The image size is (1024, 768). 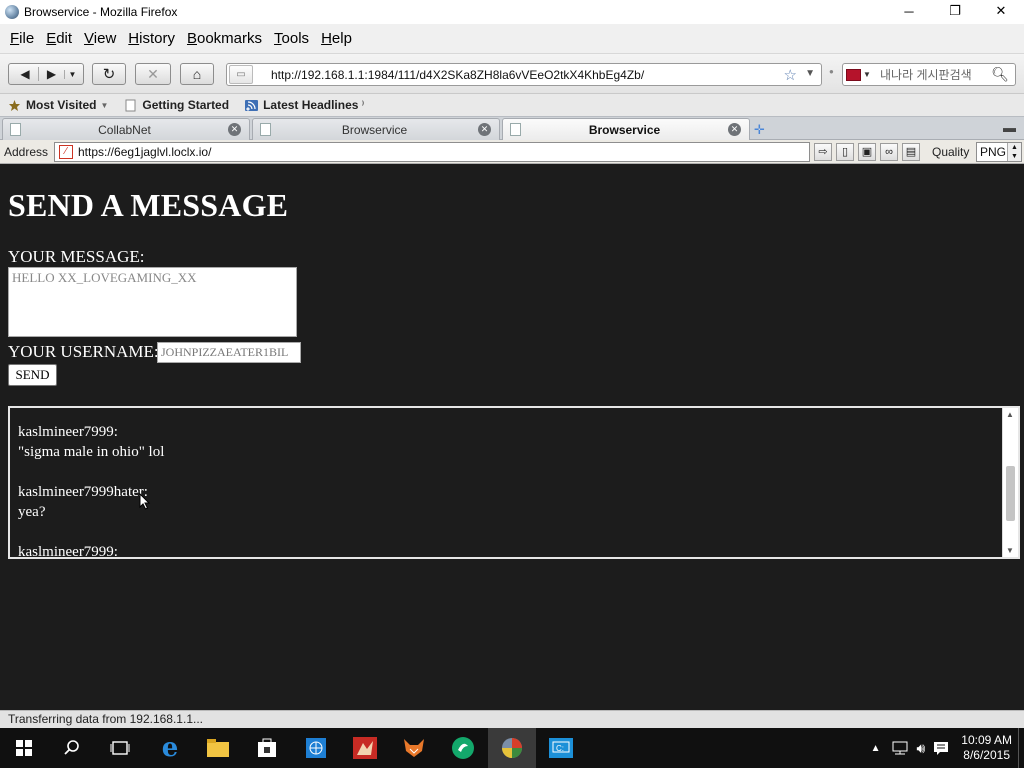 I want to click on bookmark-latest-headlines: Latest Headlines ⁾, so click(x=304, y=105).